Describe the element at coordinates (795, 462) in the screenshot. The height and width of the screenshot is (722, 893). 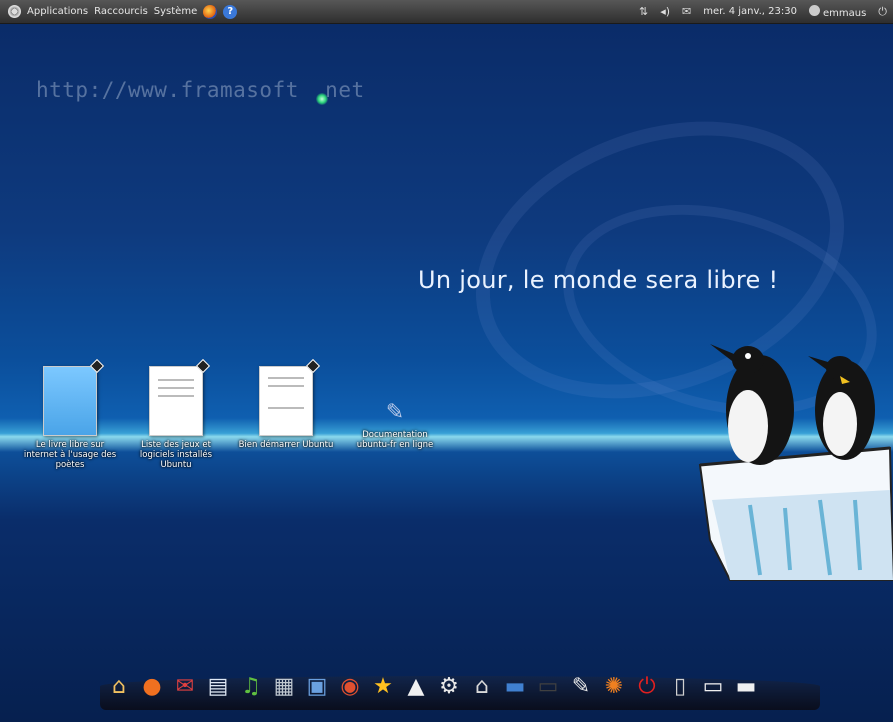
I see `penguins-illustration` at that location.